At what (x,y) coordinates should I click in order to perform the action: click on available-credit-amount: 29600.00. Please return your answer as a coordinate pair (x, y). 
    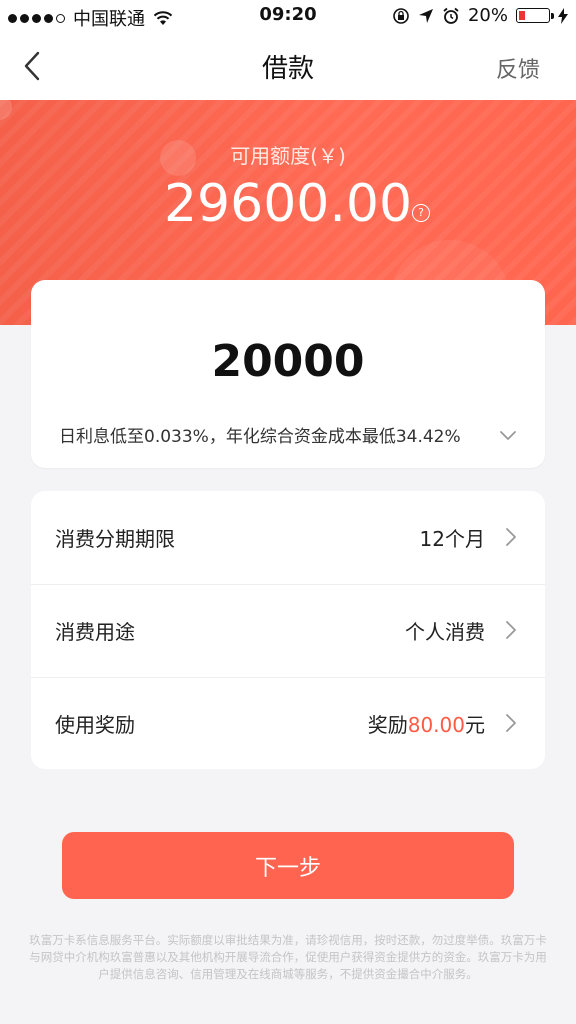
    Looking at the image, I should click on (288, 204).